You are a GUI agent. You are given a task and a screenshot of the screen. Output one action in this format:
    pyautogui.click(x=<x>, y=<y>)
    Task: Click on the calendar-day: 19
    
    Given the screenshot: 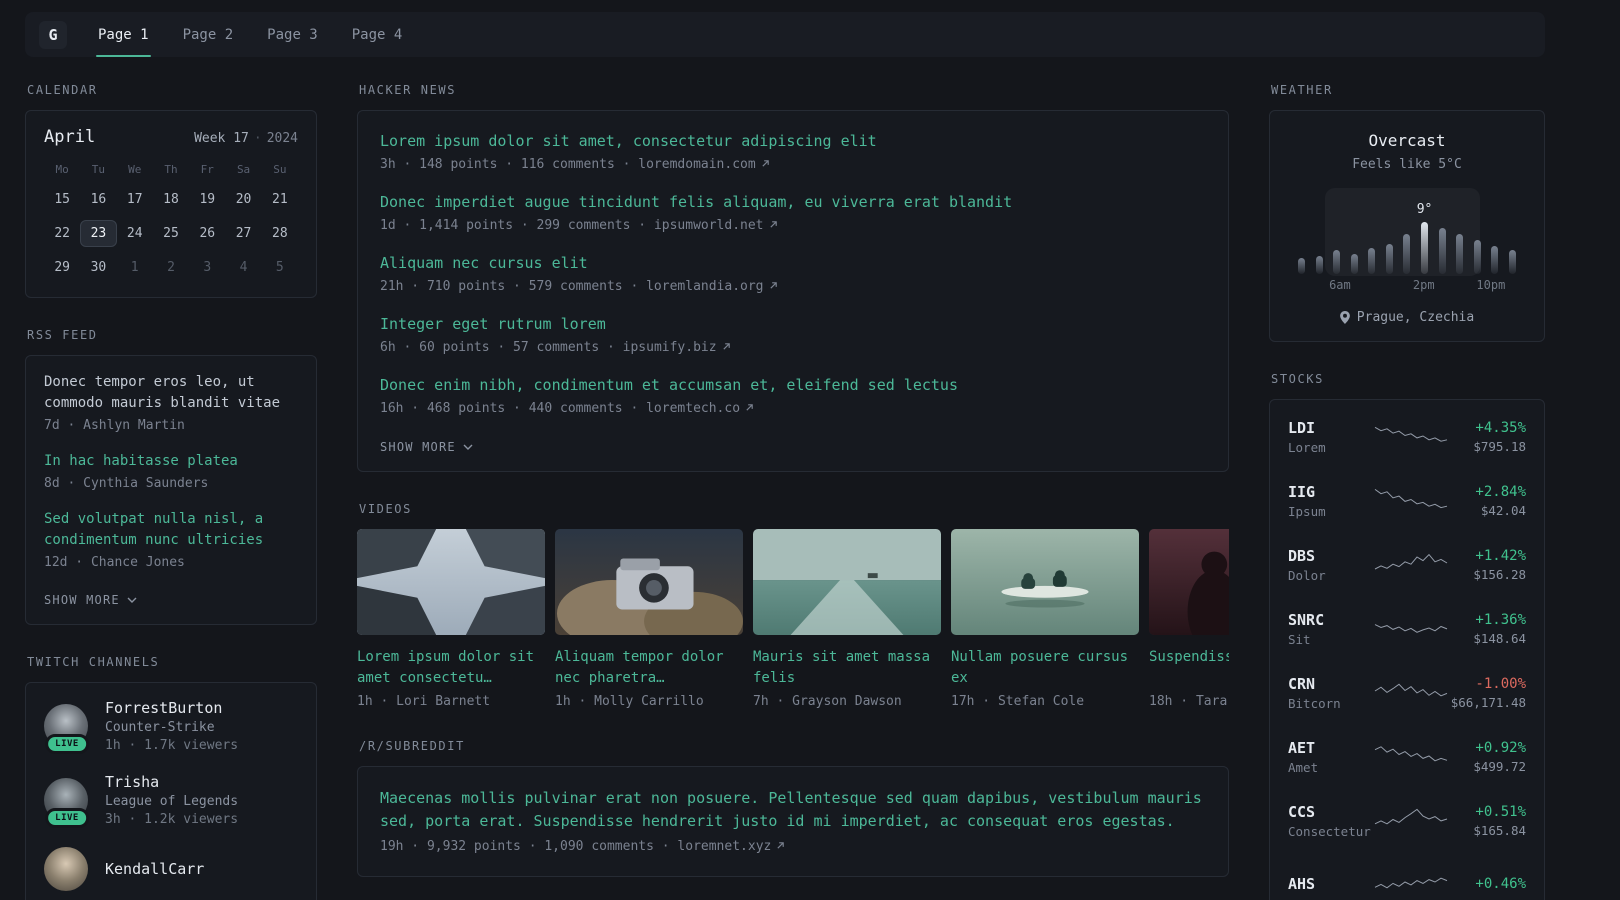 What is the action you would take?
    pyautogui.click(x=207, y=199)
    